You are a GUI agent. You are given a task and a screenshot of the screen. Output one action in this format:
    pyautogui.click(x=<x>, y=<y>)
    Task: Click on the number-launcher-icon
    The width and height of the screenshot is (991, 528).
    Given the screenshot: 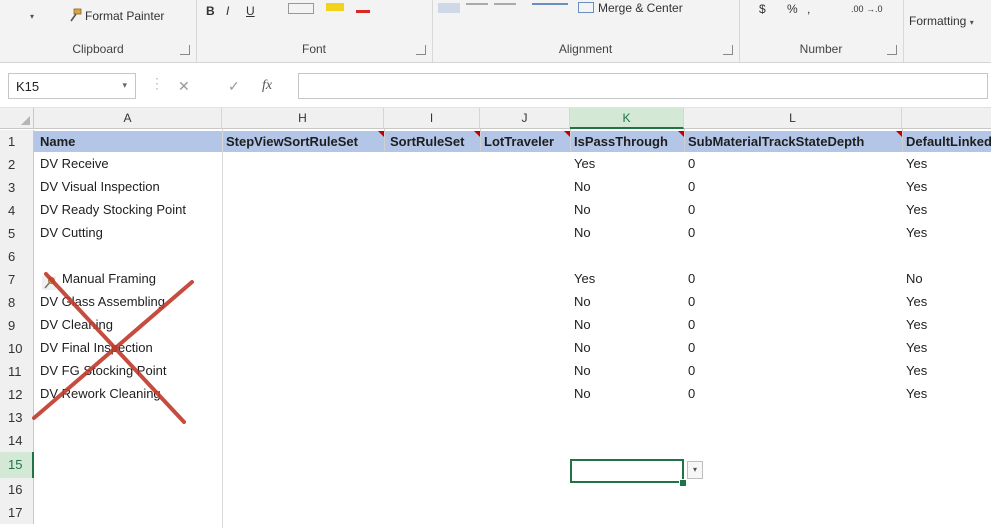 What is the action you would take?
    pyautogui.click(x=892, y=50)
    